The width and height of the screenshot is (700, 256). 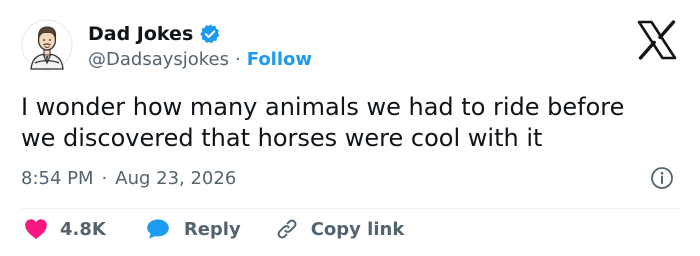 I want to click on author-handle: @Dadsaysjokes, so click(x=158, y=60).